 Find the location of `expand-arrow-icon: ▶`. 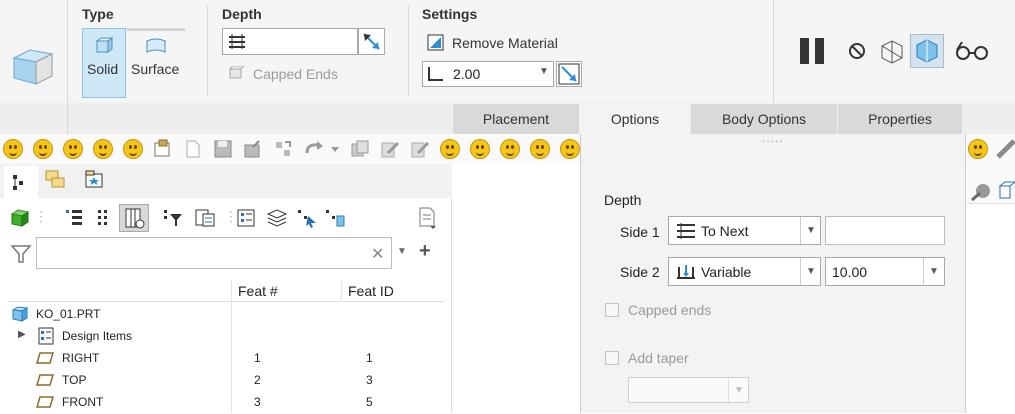

expand-arrow-icon: ▶ is located at coordinates (22, 334).